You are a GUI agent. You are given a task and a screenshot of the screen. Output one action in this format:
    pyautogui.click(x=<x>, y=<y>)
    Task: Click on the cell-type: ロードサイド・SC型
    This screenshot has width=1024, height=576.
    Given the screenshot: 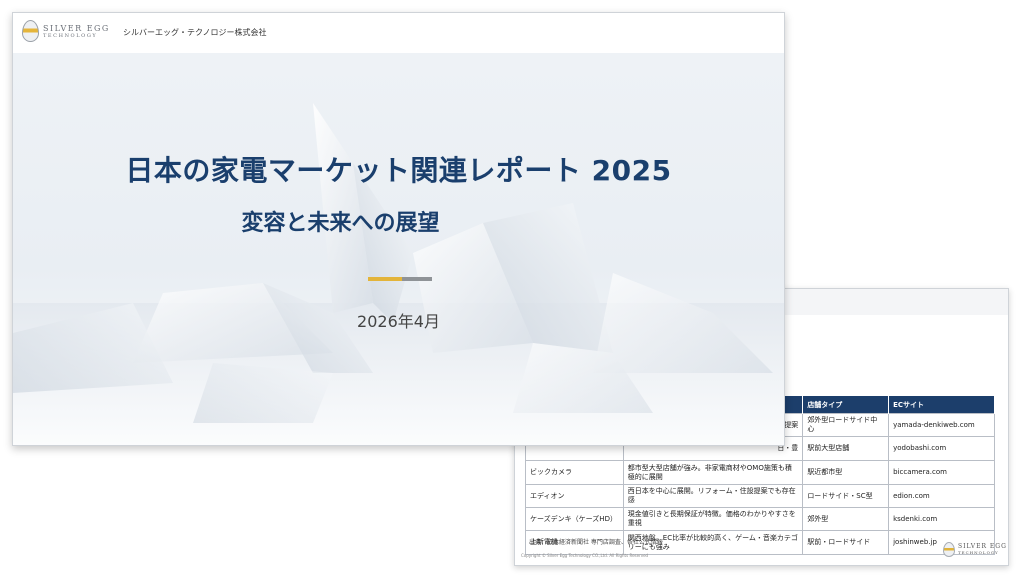 What is the action you would take?
    pyautogui.click(x=846, y=496)
    